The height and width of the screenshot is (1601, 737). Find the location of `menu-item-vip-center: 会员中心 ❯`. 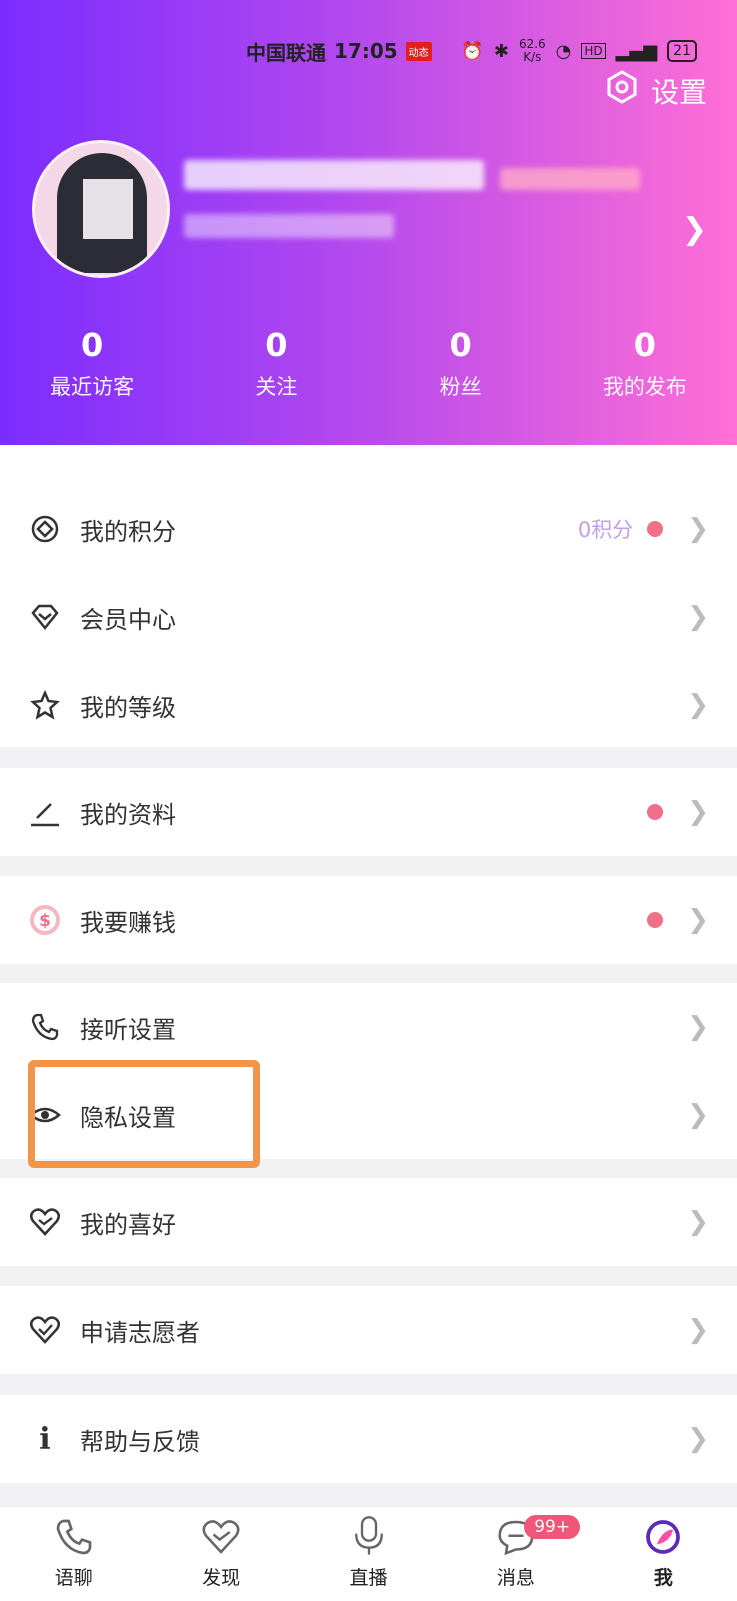

menu-item-vip-center: 会员中心 ❯ is located at coordinates (368, 617).